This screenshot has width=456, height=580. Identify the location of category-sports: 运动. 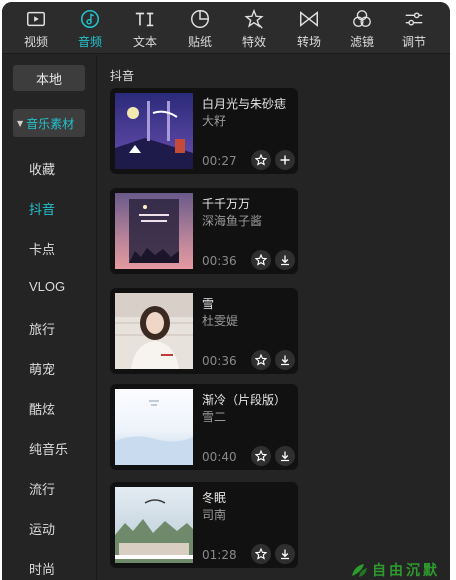
(42, 528).